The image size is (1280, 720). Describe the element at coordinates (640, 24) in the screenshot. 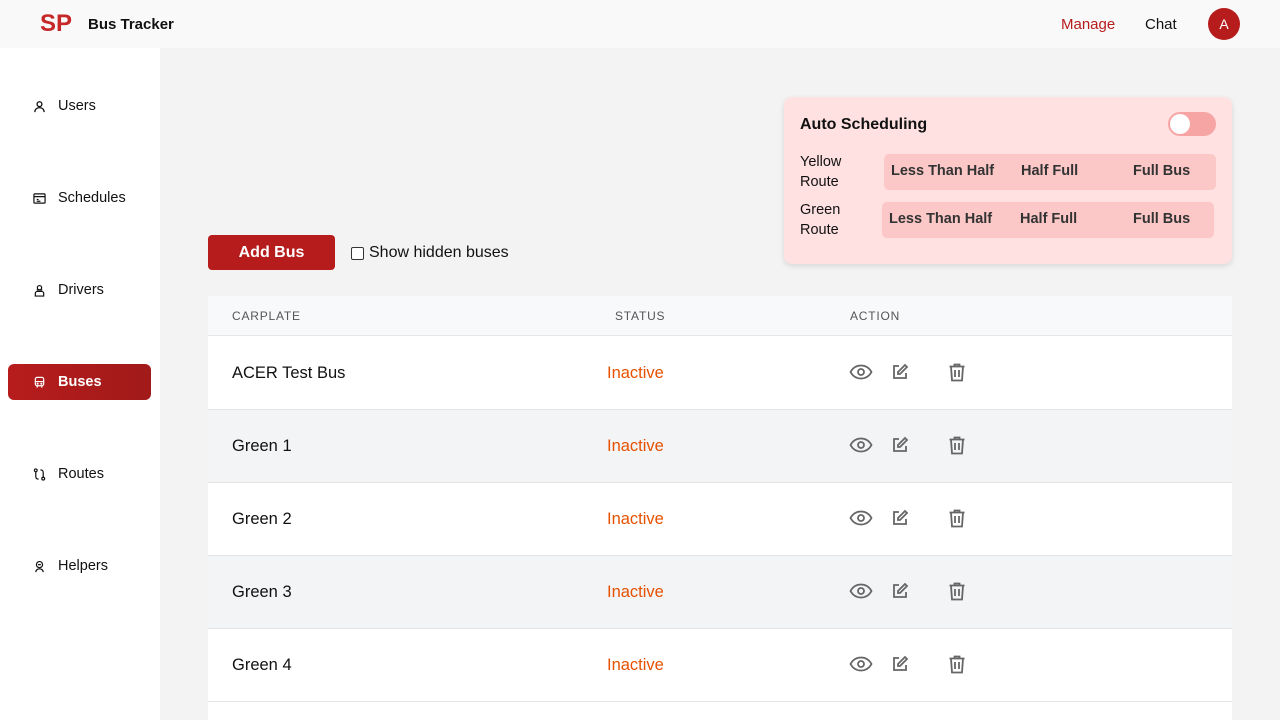

I see `top-bar: SP Bus Tracker Manage Chat A` at that location.